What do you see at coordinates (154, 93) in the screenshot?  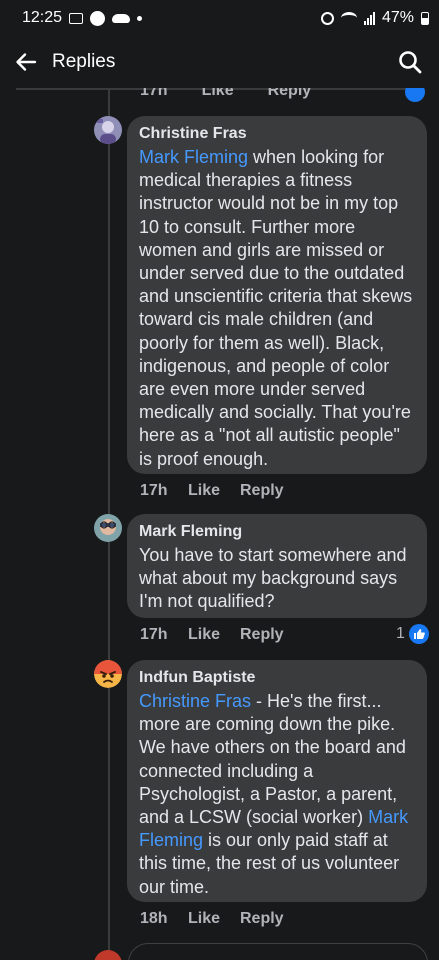 I see `clipped-time: 17h` at bounding box center [154, 93].